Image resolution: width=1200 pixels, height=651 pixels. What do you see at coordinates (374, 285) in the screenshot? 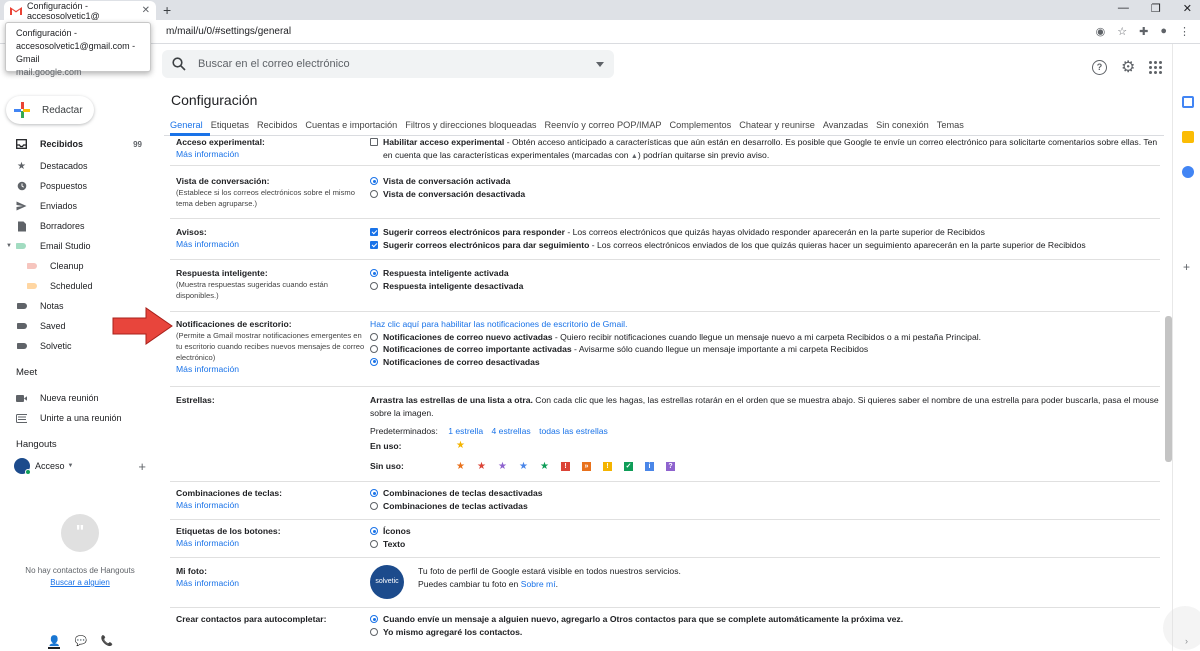
I see `smart-reply-off-radio` at bounding box center [374, 285].